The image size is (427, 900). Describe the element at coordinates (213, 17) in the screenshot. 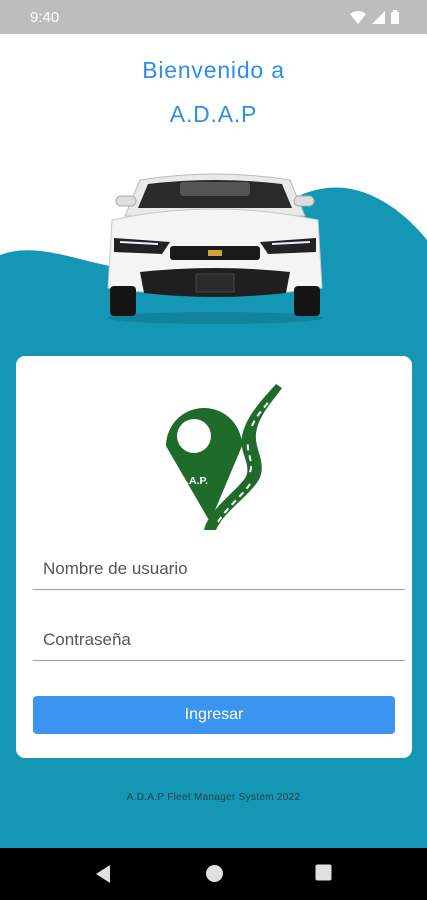

I see `status-bar: 9:40` at that location.